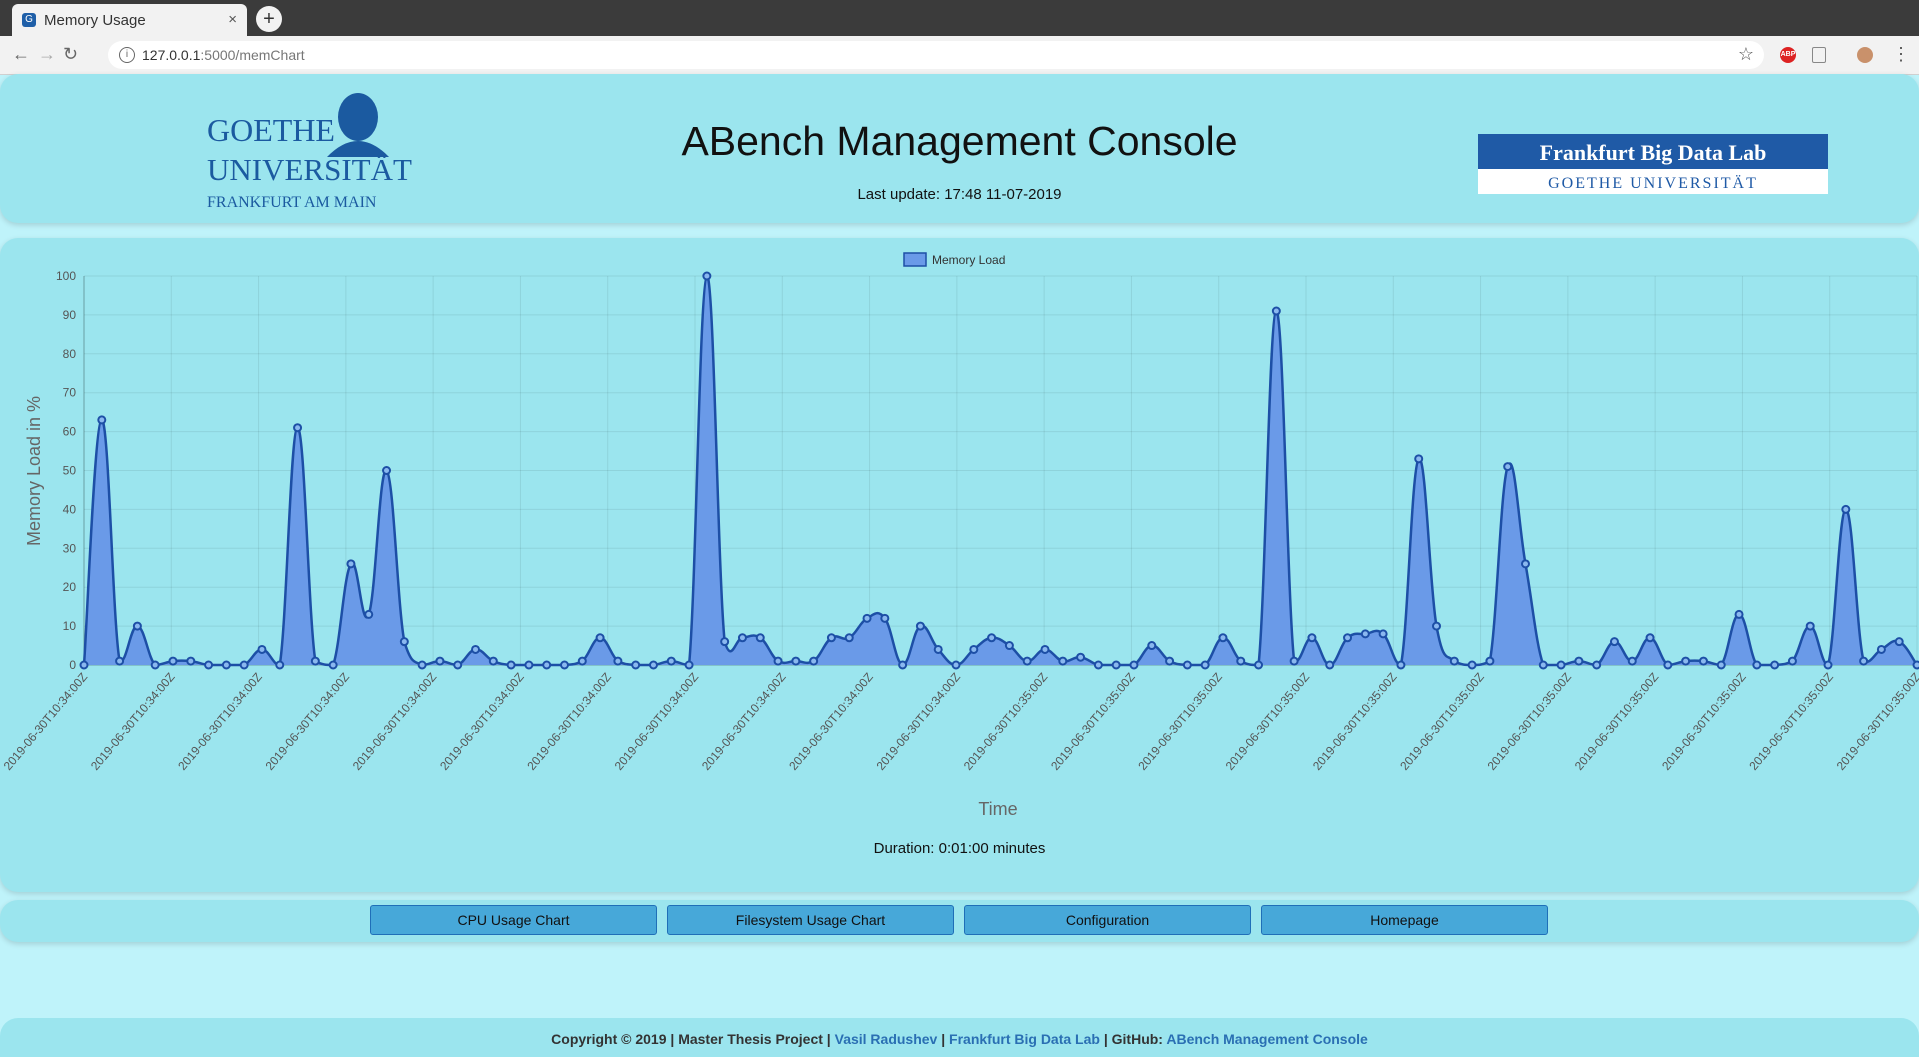 The width and height of the screenshot is (1919, 1057). I want to click on configuration-button: Configuration, so click(1107, 920).